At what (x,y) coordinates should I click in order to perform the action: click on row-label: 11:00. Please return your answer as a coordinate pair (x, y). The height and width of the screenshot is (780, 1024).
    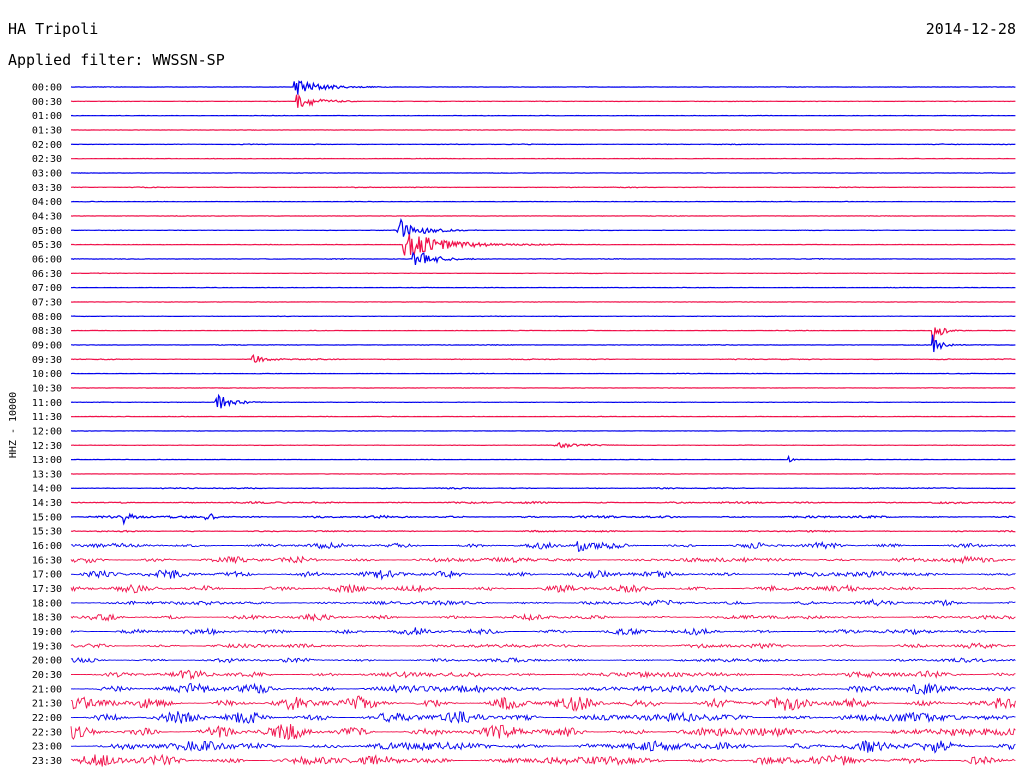
    Looking at the image, I should click on (47, 403).